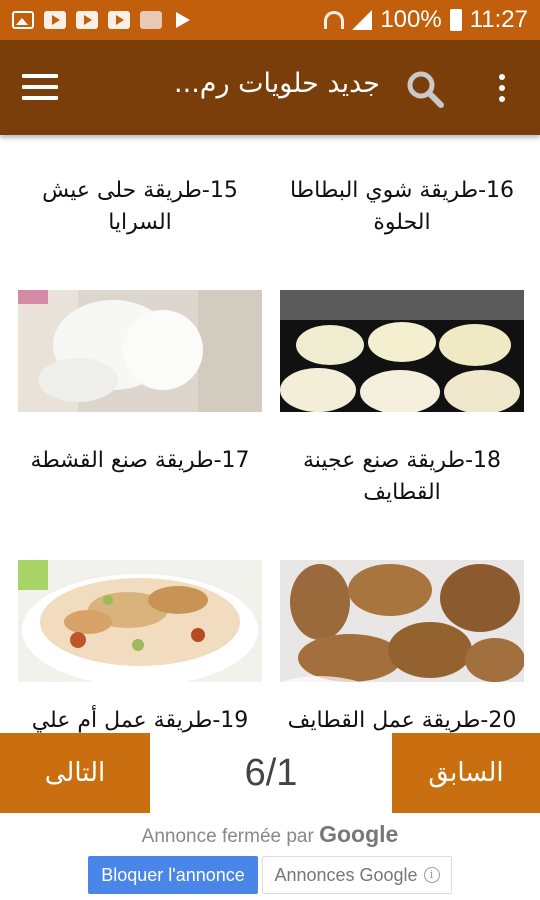 The image size is (540, 900). Describe the element at coordinates (173, 875) in the screenshot. I see `block-ad-button: Bloquer l'annonce` at that location.